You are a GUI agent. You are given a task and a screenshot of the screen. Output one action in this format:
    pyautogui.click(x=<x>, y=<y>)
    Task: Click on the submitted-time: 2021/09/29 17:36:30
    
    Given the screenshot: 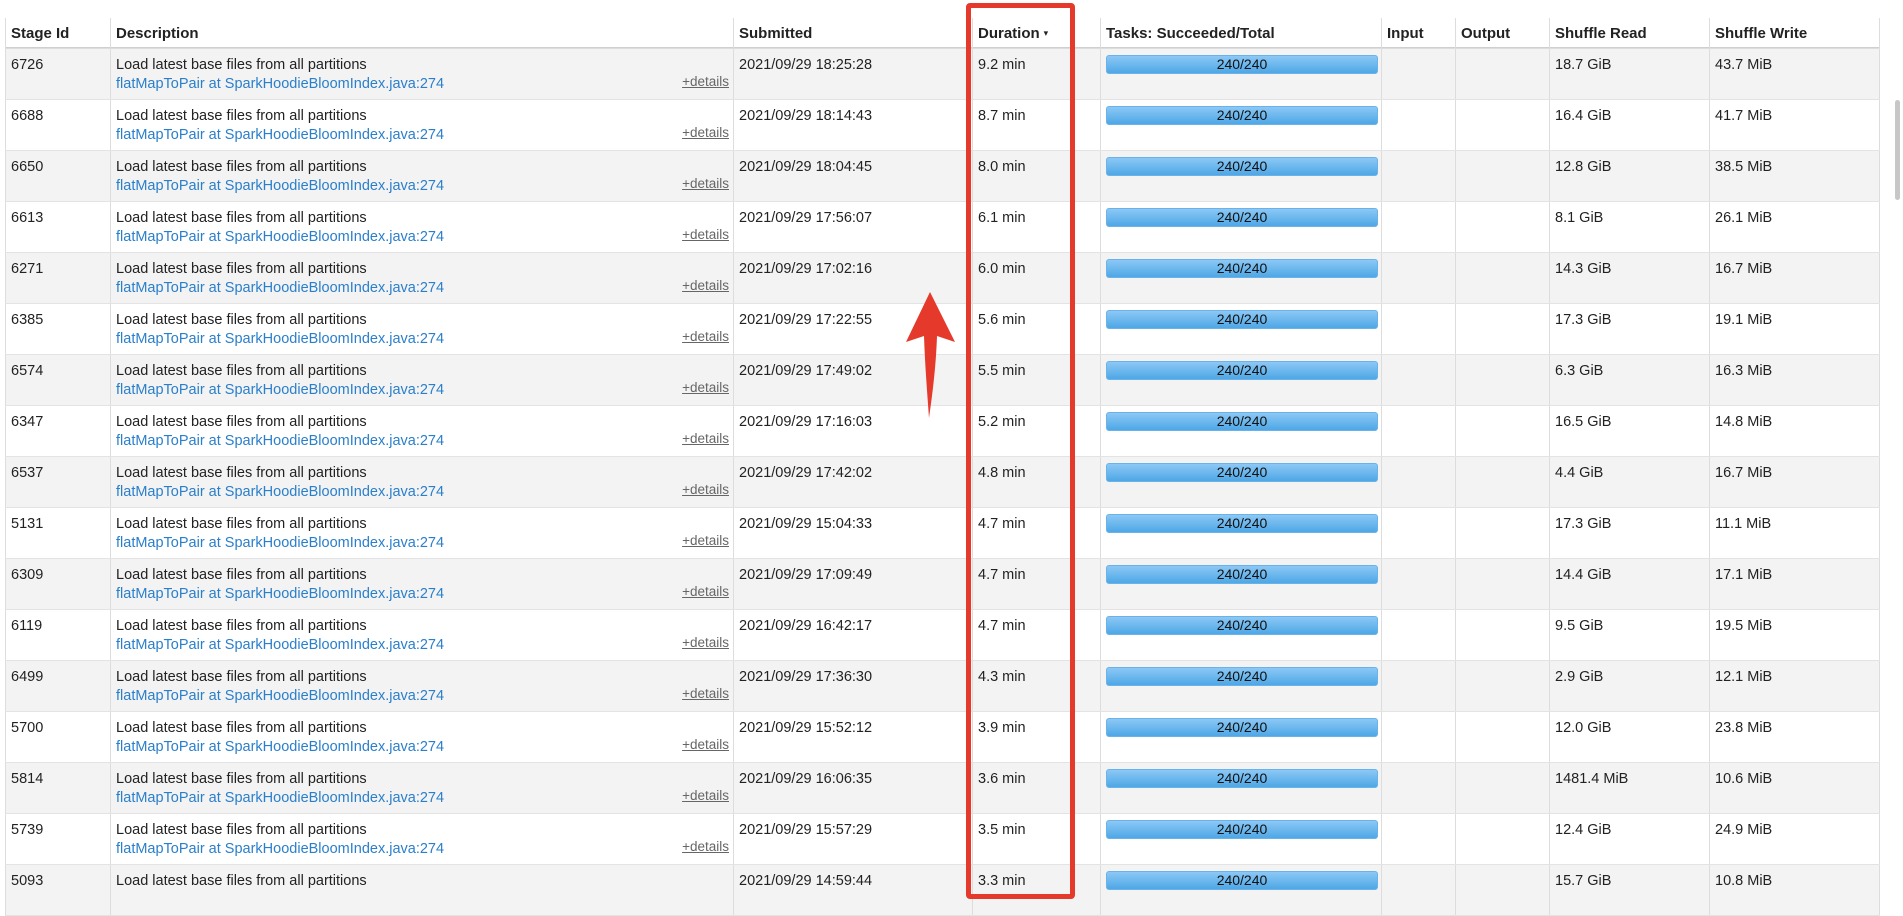 What is the action you would take?
    pyautogui.click(x=806, y=677)
    